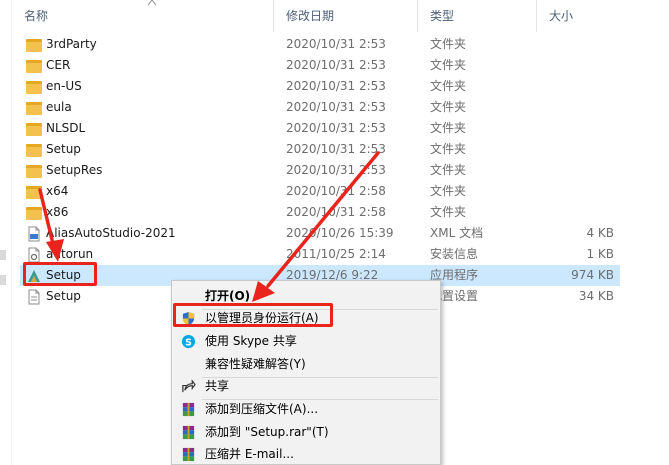 The width and height of the screenshot is (669, 465). I want to click on file-name: x64, so click(57, 191).